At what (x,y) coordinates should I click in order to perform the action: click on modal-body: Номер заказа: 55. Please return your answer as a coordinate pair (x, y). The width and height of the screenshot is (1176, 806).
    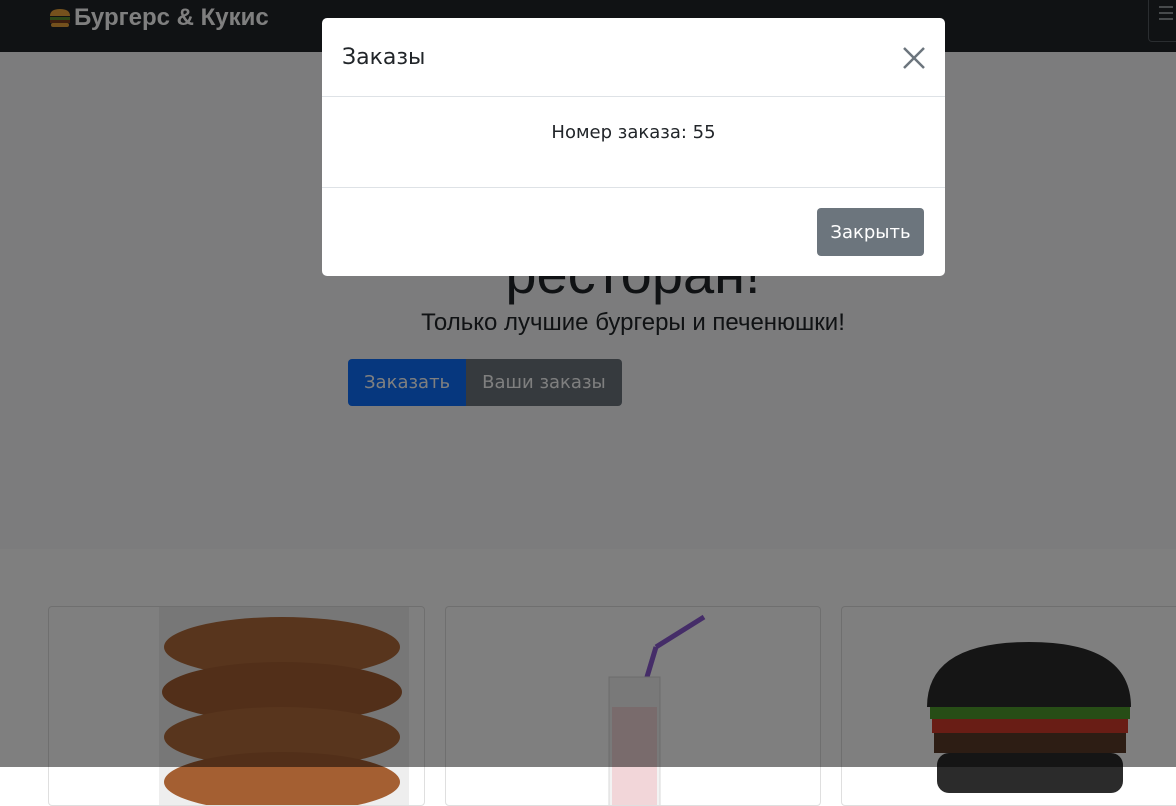
    Looking at the image, I should click on (633, 142).